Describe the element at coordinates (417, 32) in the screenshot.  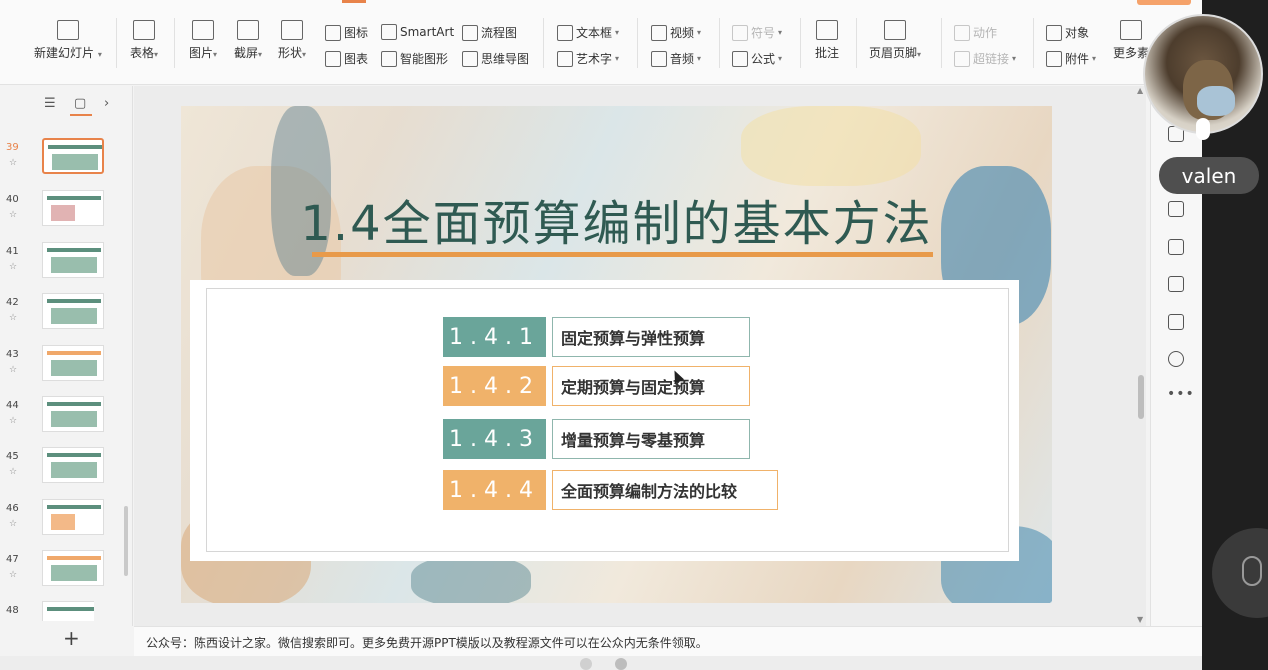
I see `smartart-button: SmartArt` at that location.